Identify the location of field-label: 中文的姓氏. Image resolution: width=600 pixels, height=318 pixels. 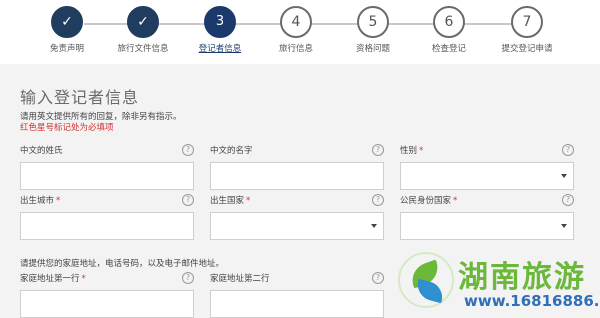
(41, 151).